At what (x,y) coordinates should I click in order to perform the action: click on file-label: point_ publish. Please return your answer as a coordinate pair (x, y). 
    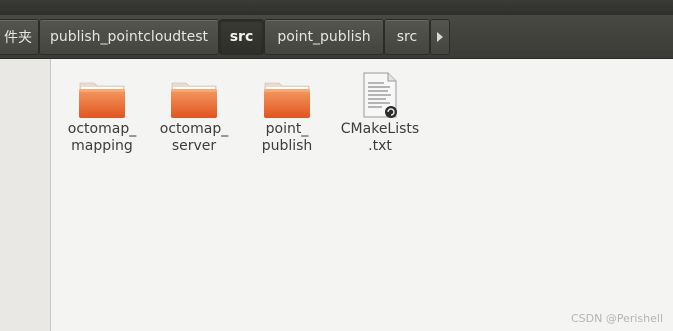
    Looking at the image, I should click on (287, 137).